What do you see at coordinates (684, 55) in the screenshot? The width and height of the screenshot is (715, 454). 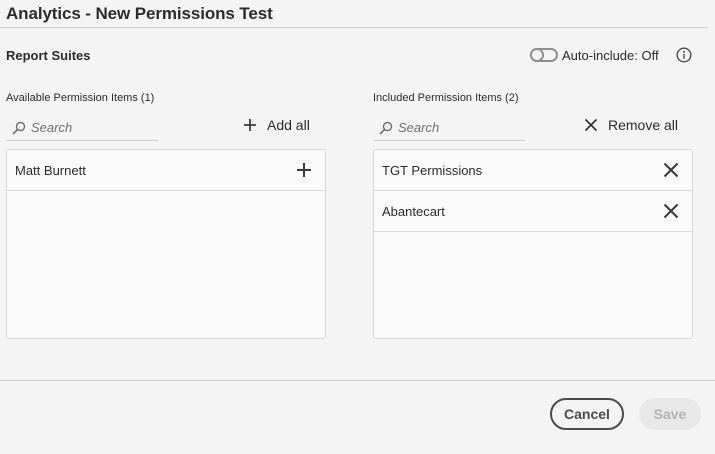 I see `info-icon` at bounding box center [684, 55].